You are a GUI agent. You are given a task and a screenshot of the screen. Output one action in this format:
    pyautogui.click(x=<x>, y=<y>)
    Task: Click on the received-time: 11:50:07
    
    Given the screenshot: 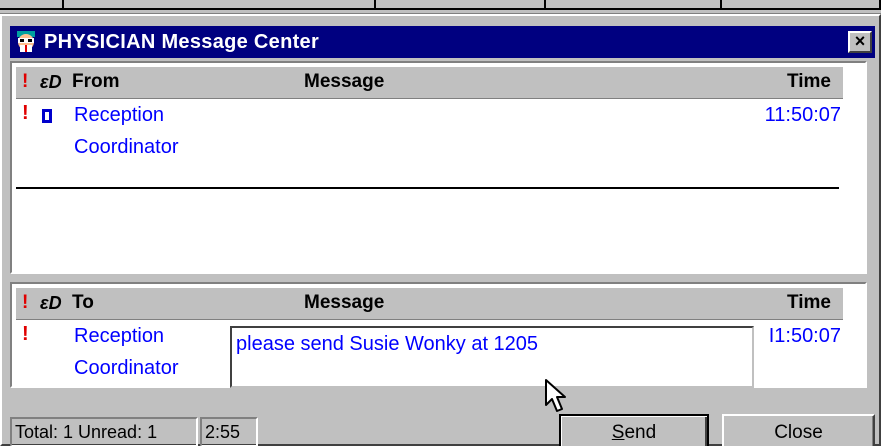 What is the action you would take?
    pyautogui.click(x=802, y=115)
    